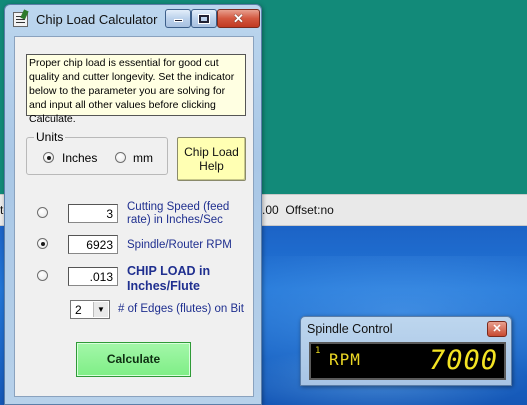 The width and height of the screenshot is (527, 405). Describe the element at coordinates (93, 244) in the screenshot. I see `spindle-rpm-input: 6923` at that location.